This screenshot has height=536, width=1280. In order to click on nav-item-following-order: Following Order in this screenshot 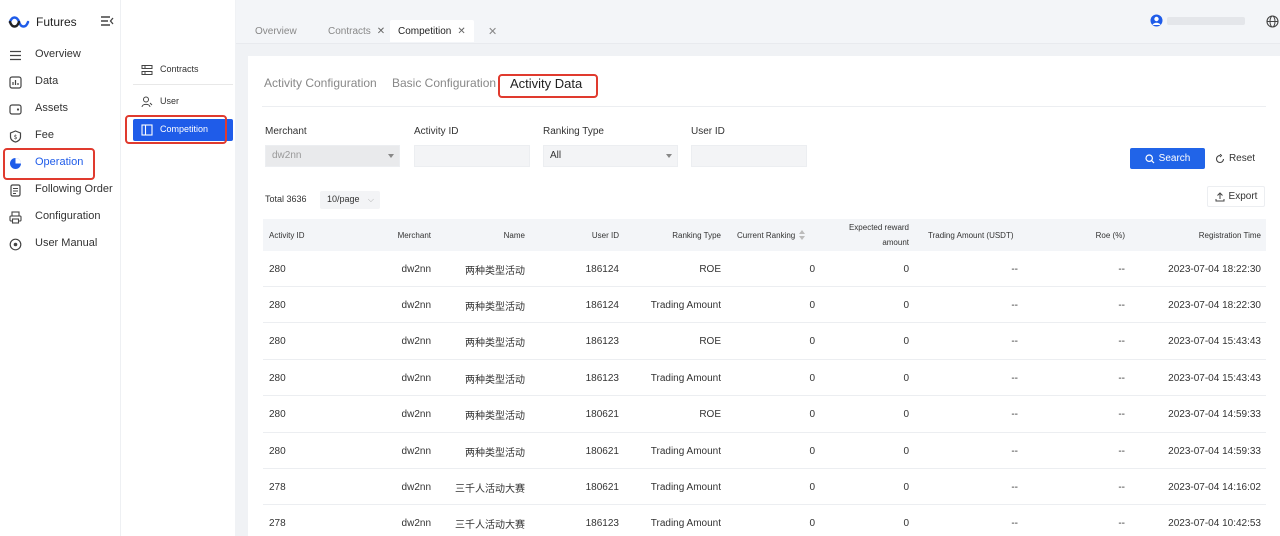, I will do `click(60, 190)`.